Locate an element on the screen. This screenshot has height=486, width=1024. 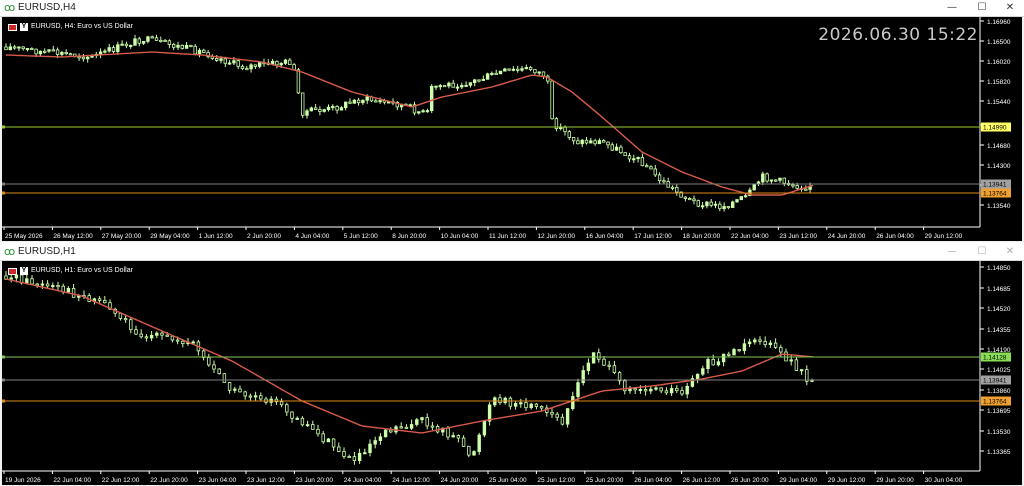
x-tick-label: 2 Jun 20:00 is located at coordinates (264, 236).